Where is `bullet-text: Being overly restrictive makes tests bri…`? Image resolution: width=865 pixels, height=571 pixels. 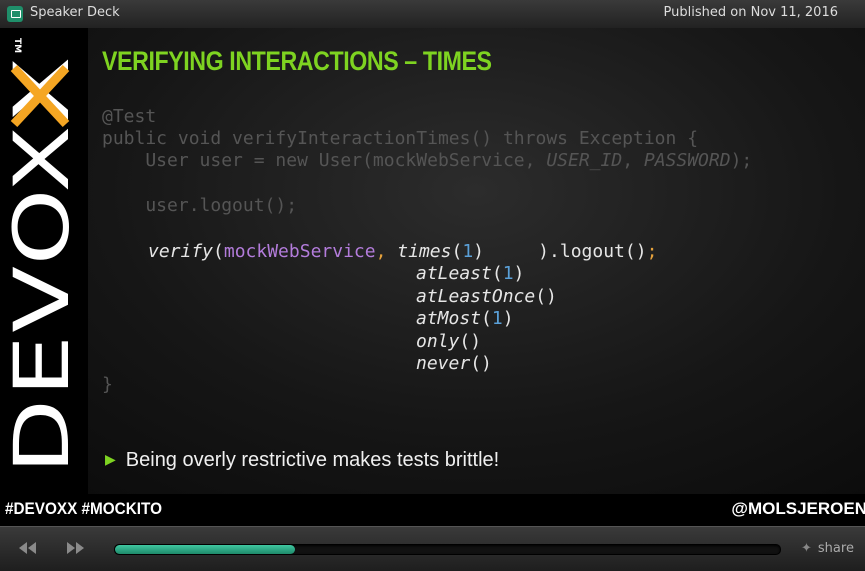 bullet-text: Being overly restrictive makes tests bri… is located at coordinates (312, 460).